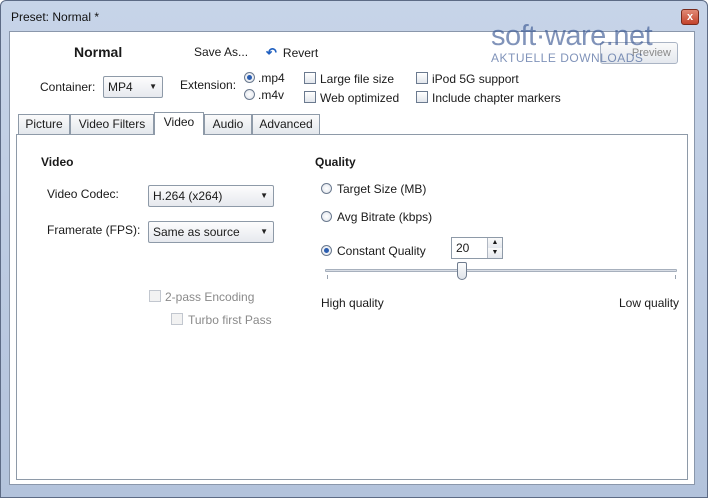 The image size is (710, 500). I want to click on large-file-size-checkbox, so click(310, 78).